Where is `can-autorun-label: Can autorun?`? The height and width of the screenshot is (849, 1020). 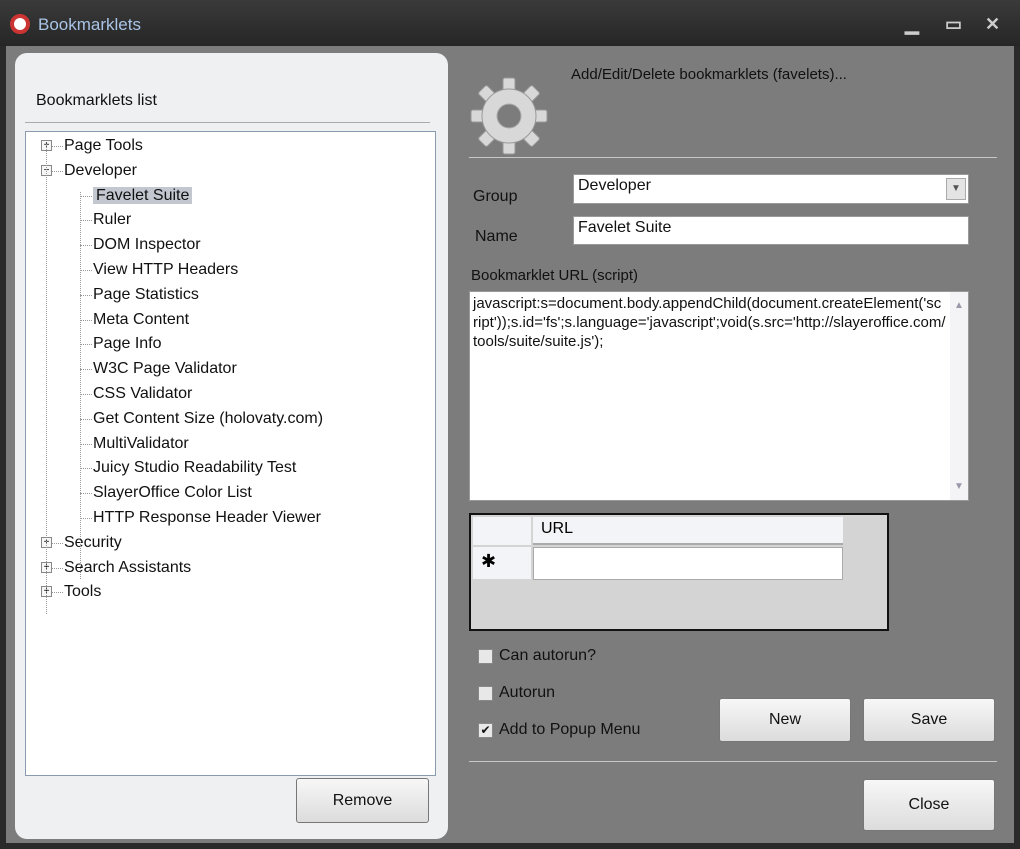
can-autorun-label: Can autorun? is located at coordinates (547, 655).